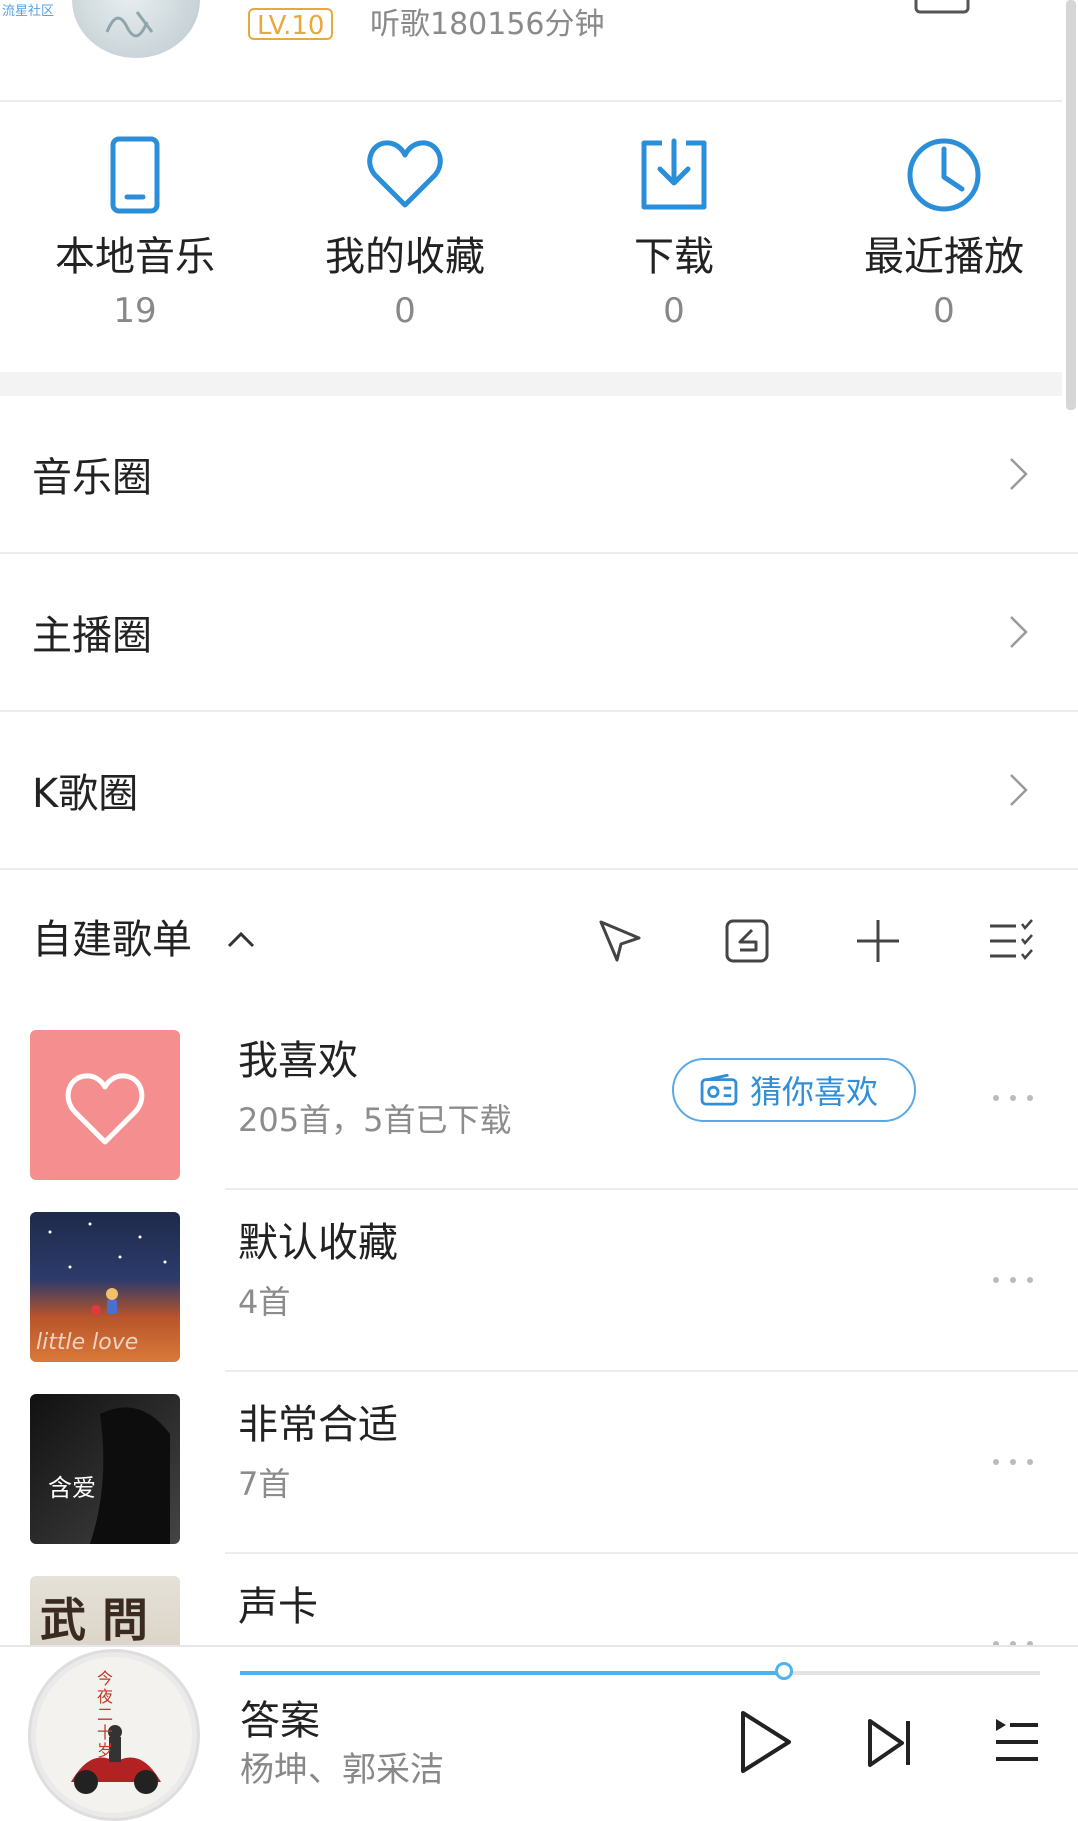 The width and height of the screenshot is (1078, 1821). What do you see at coordinates (539, 1464) in the screenshot?
I see `playlist-row: 含爱 非常合适 7首` at bounding box center [539, 1464].